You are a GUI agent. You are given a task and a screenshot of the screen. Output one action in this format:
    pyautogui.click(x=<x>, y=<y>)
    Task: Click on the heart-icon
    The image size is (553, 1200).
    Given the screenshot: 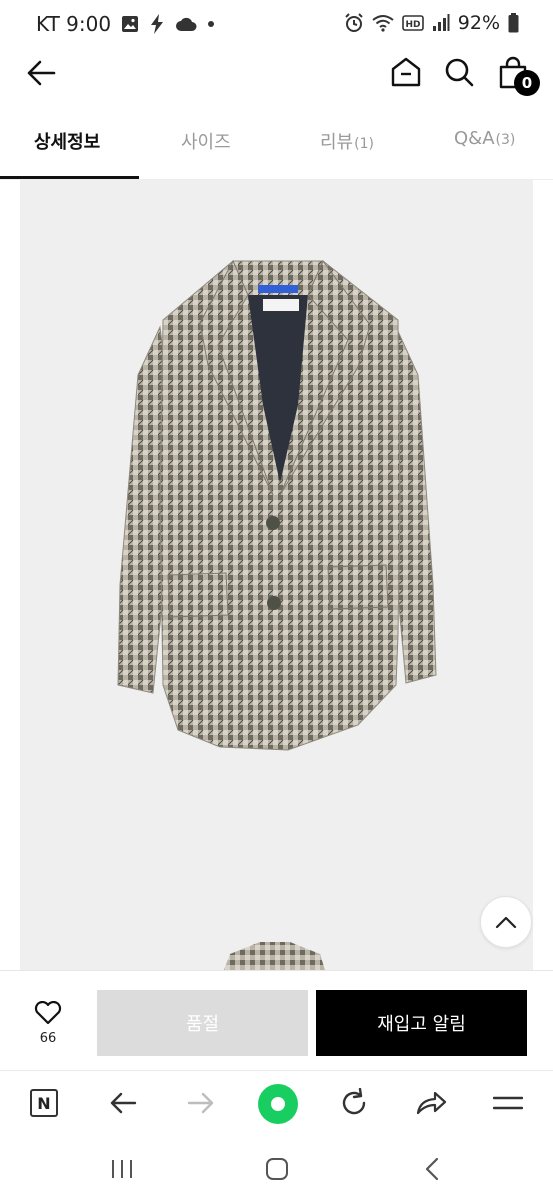 What is the action you would take?
    pyautogui.click(x=48, y=1012)
    